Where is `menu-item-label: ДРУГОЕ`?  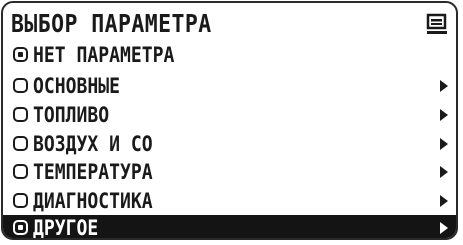
menu-item-label: ДРУГОЕ is located at coordinates (66, 228).